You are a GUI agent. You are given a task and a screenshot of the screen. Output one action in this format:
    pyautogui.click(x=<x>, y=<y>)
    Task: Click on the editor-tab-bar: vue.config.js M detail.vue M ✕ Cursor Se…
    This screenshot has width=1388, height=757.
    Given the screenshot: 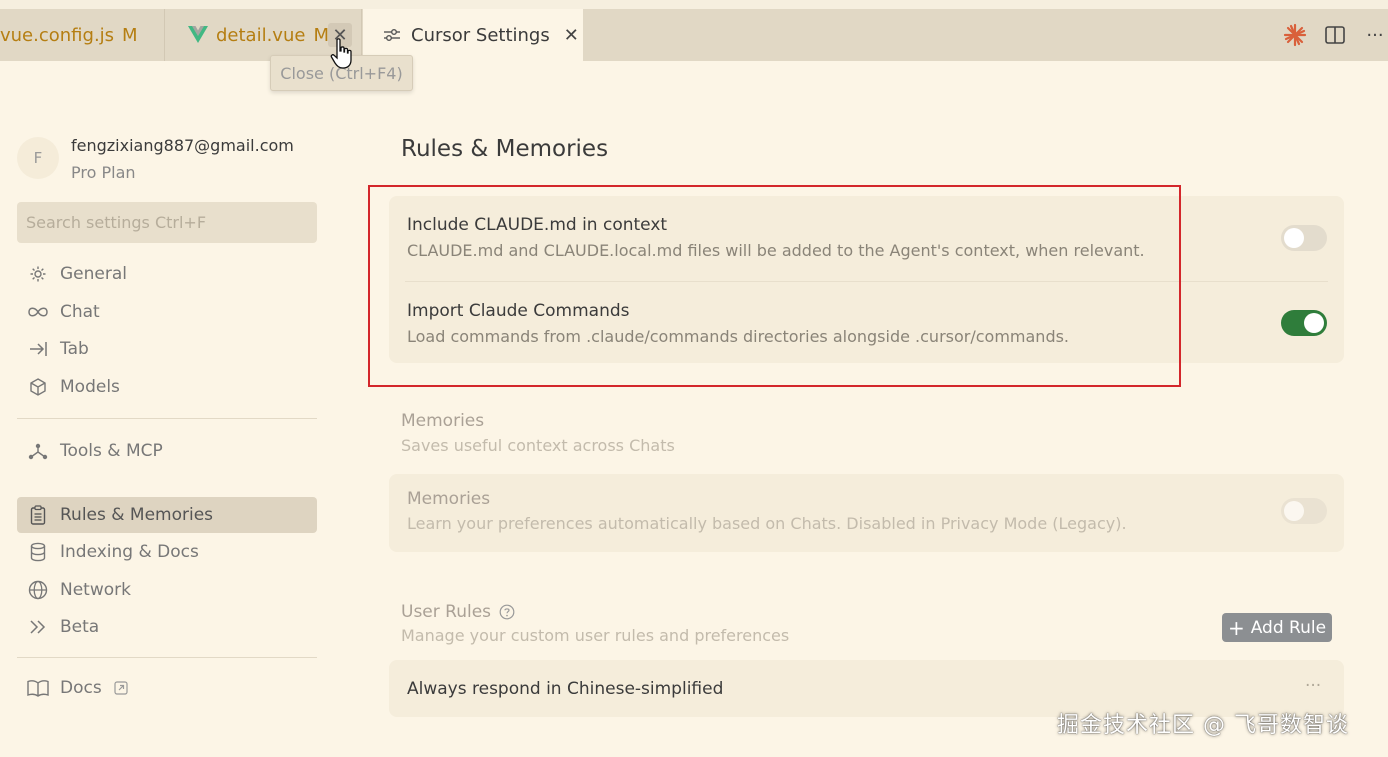 What is the action you would take?
    pyautogui.click(x=694, y=35)
    